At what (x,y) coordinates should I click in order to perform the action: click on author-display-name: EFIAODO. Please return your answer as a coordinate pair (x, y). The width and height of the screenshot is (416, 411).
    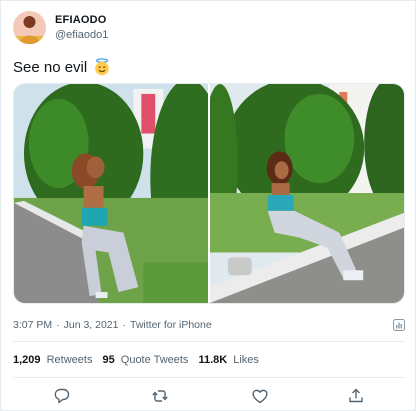
    Looking at the image, I should click on (81, 20).